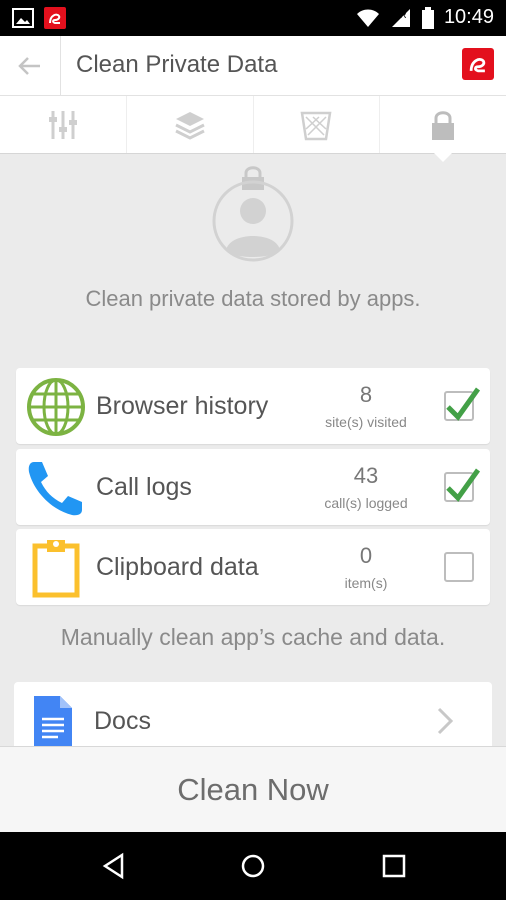 This screenshot has width=506, height=900. I want to click on browser-history-checkbox, so click(462, 404).